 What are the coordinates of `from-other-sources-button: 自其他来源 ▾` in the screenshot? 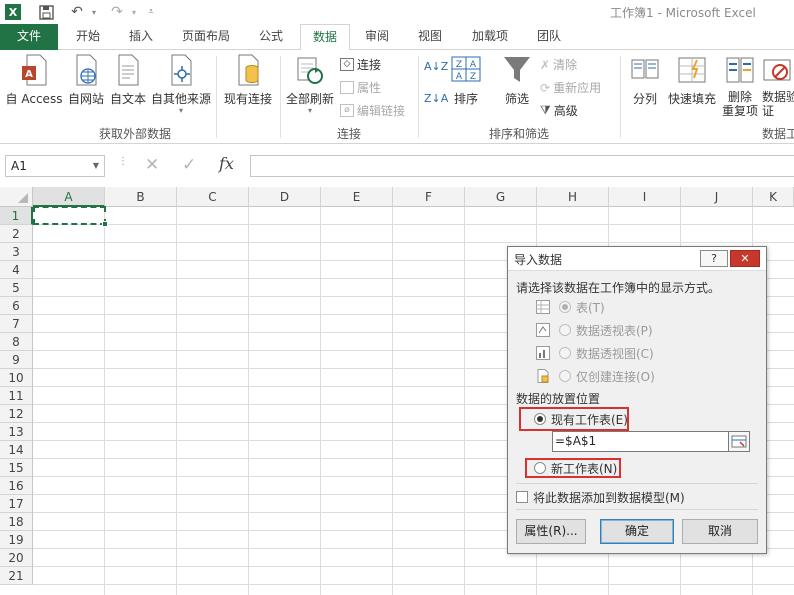 It's located at (181, 84).